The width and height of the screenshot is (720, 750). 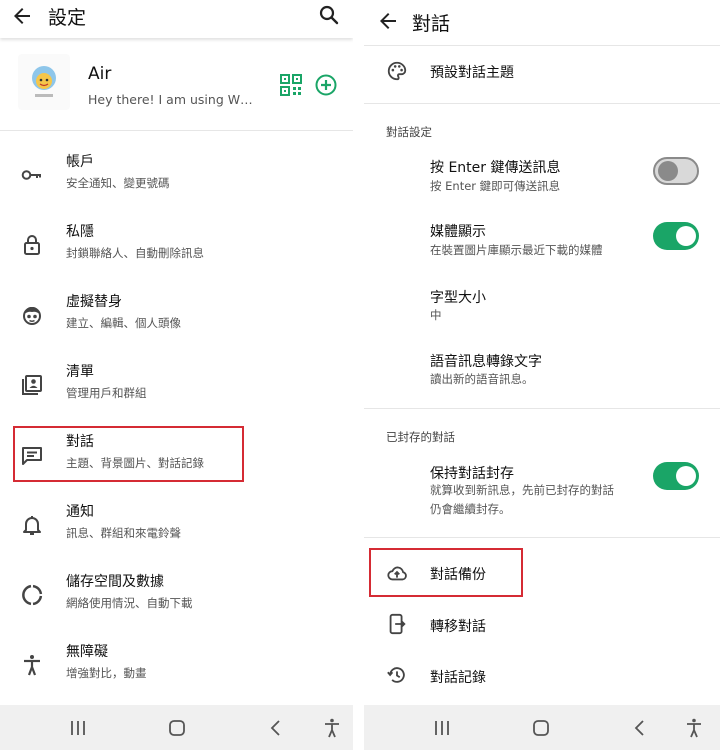 What do you see at coordinates (358, 375) in the screenshot?
I see `panel-gap` at bounding box center [358, 375].